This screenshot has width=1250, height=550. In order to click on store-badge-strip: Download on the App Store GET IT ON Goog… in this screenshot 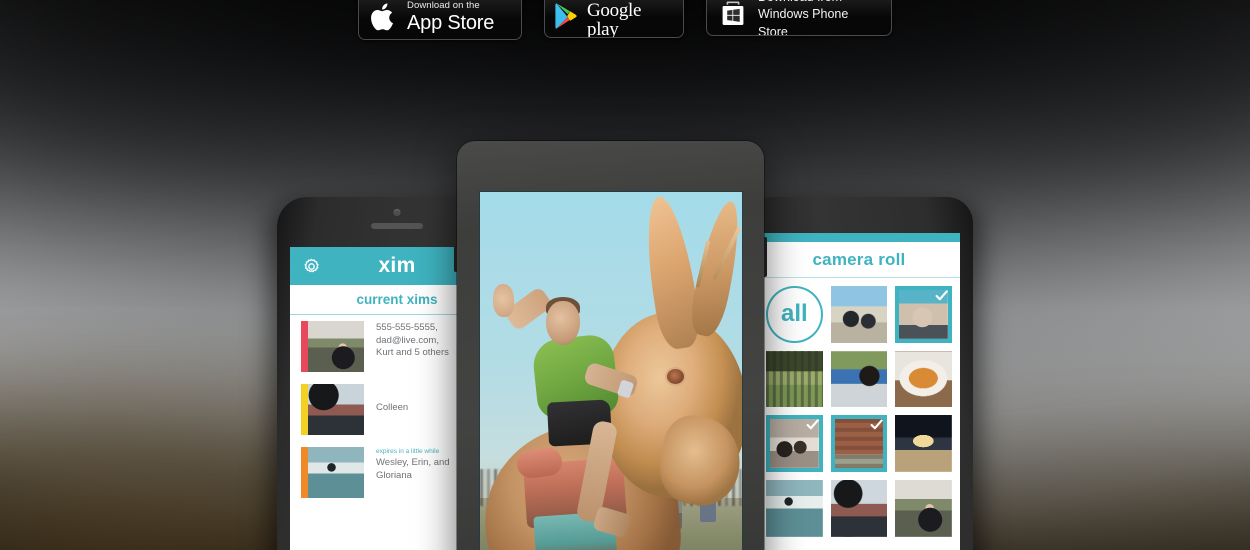, I will do `click(625, 23)`.